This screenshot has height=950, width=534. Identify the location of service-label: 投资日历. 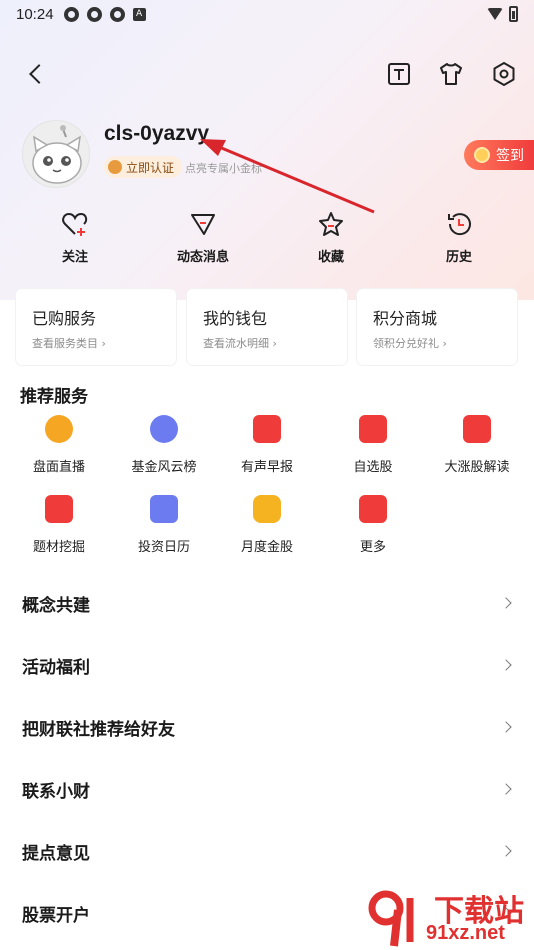
(163, 547).